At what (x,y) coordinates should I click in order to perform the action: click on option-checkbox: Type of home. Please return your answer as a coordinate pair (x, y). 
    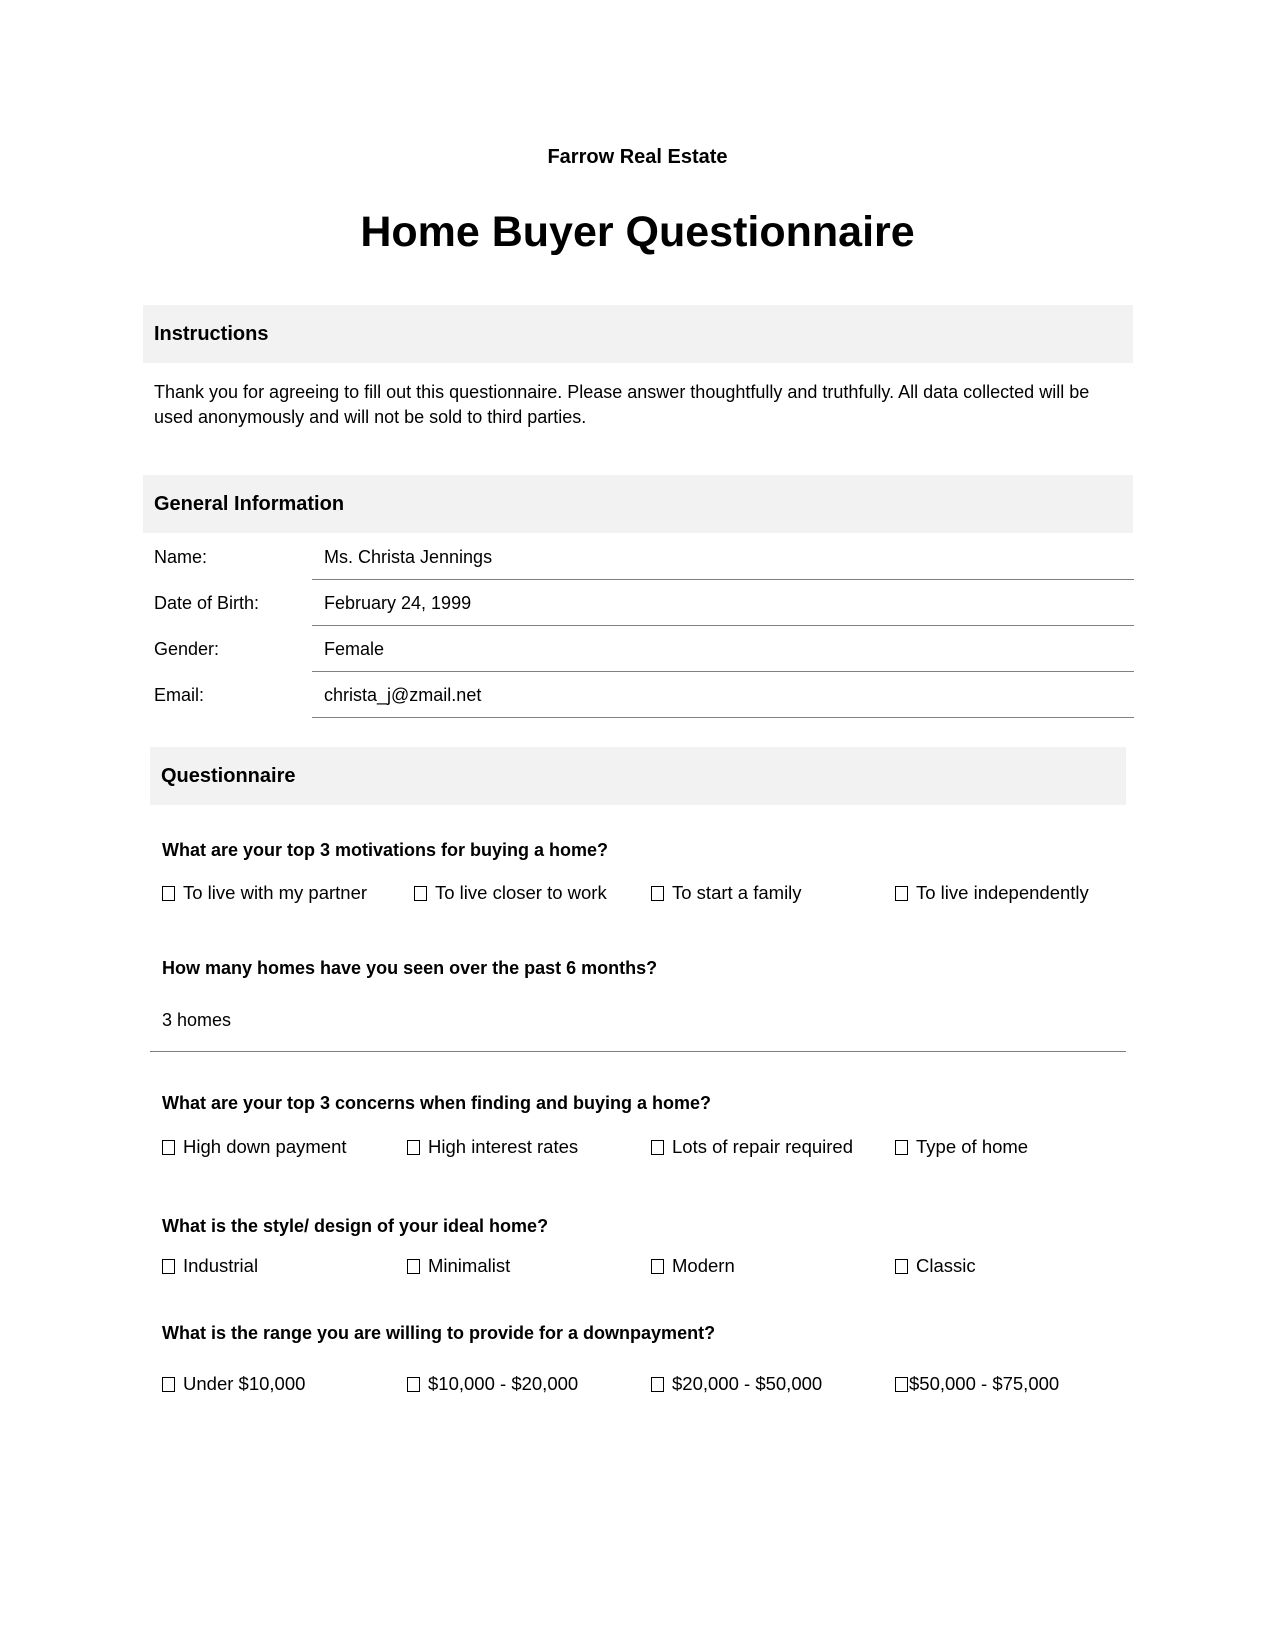
    Looking at the image, I should click on (961, 1147).